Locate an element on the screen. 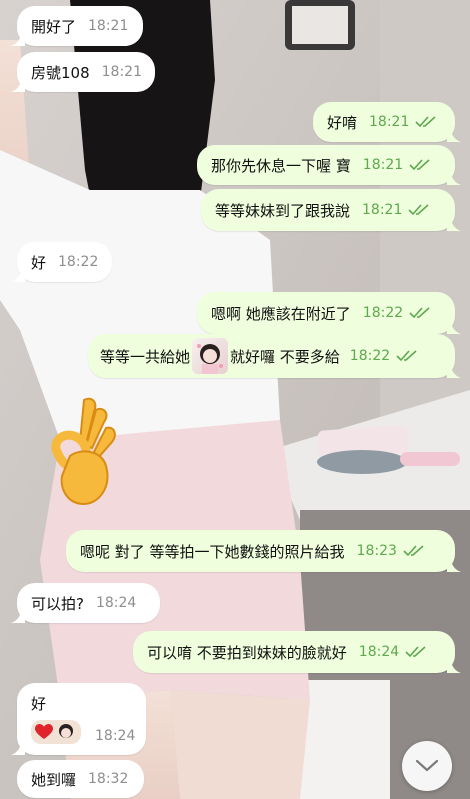 This screenshot has width=470, height=799. heart-icon is located at coordinates (44, 731).